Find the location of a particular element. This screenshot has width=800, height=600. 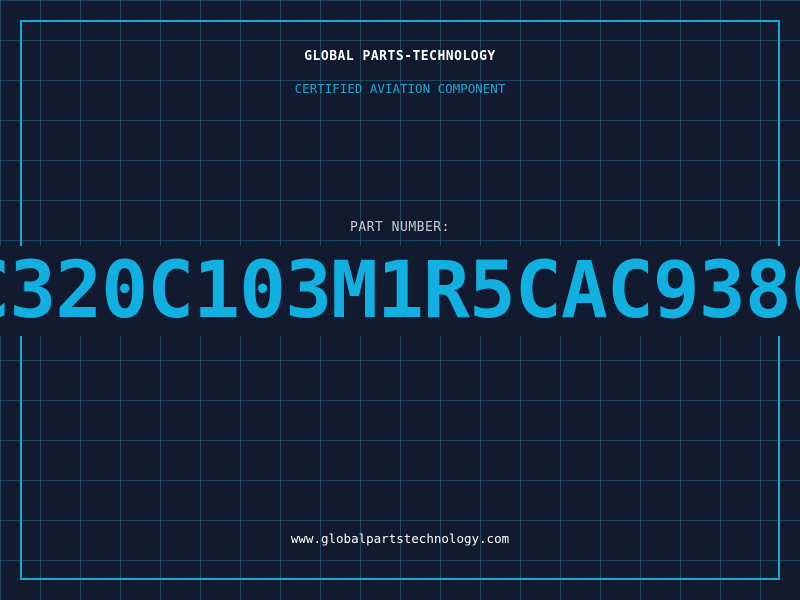

certification-subtitle: CERTIFIED AVIATION COMPONENT is located at coordinates (400, 88).